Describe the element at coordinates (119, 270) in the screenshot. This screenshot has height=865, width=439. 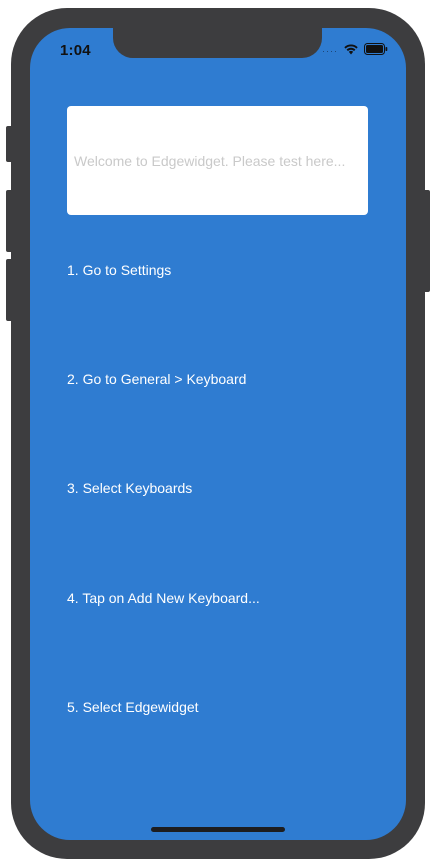
I see `step-go-to-settings: 1. Go to Settings` at that location.